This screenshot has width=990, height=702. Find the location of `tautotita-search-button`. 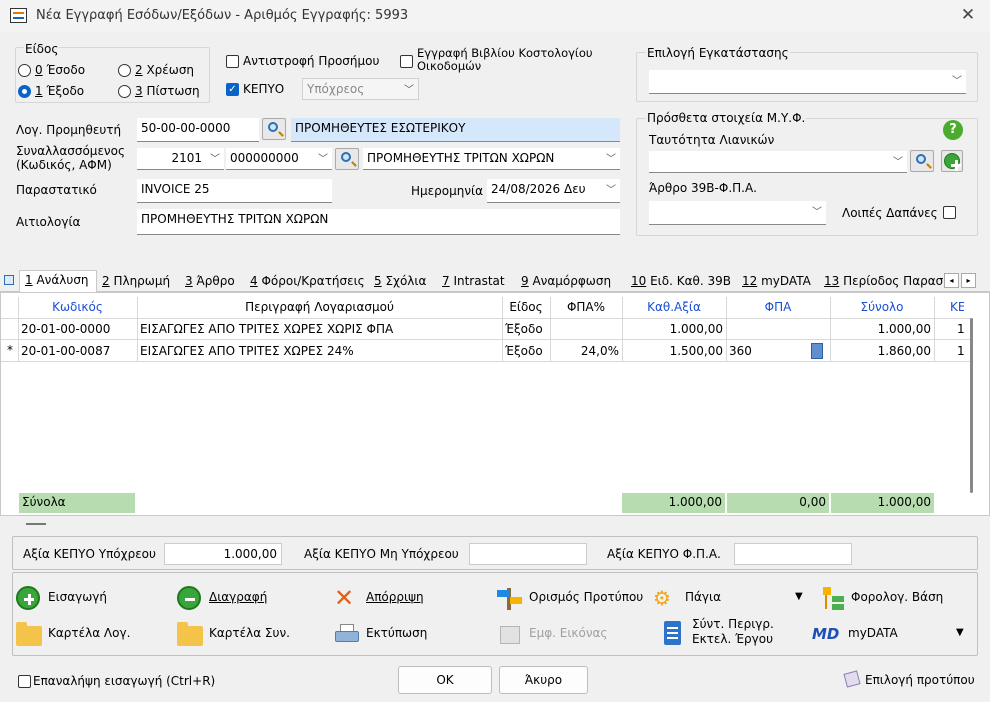

tautotita-search-button is located at coordinates (922, 161).